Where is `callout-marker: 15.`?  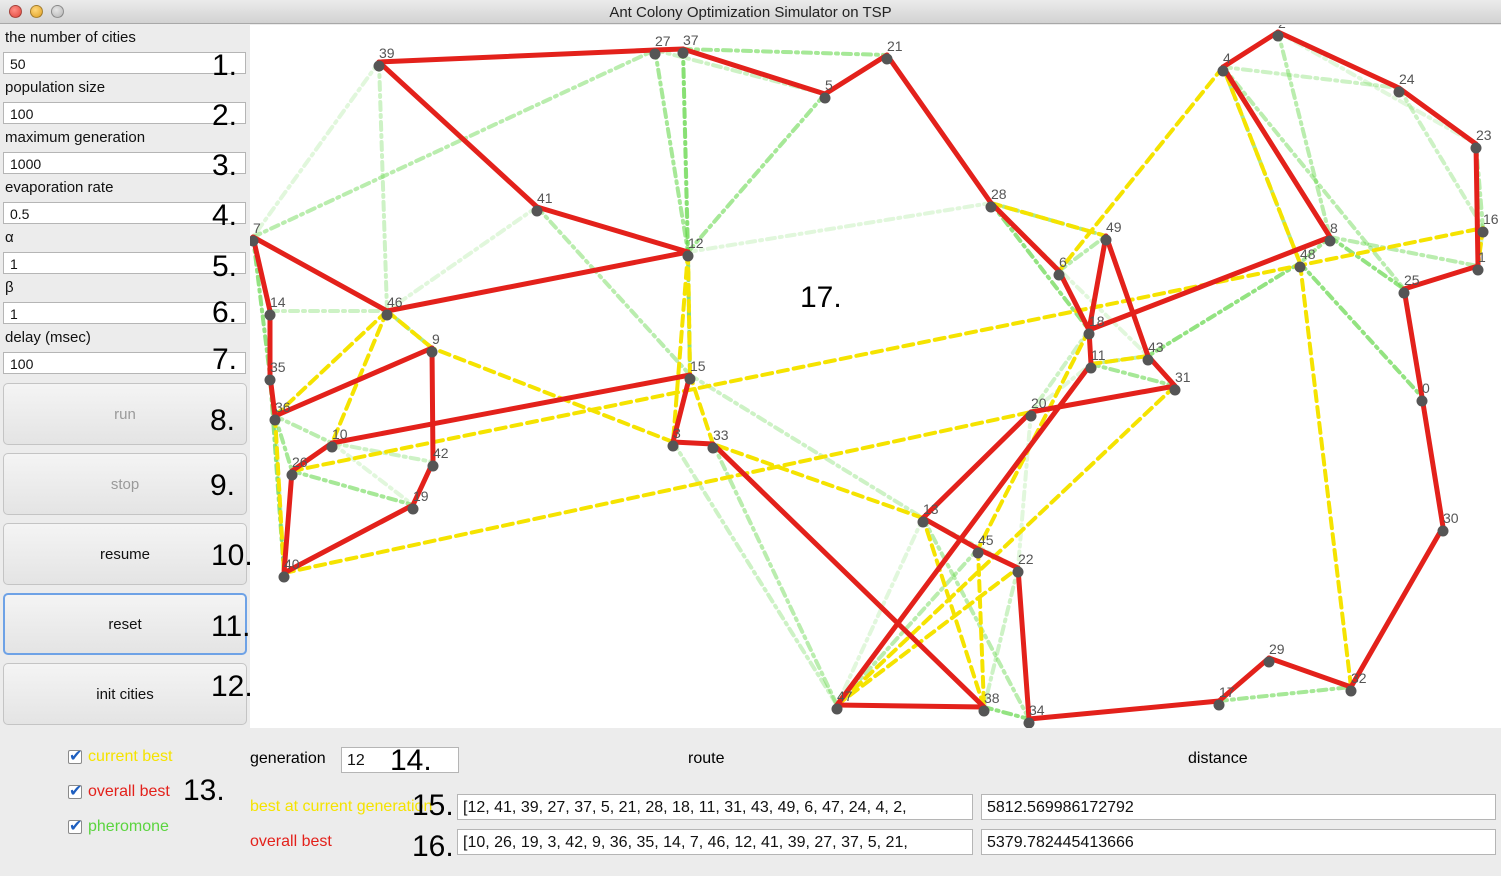 callout-marker: 15. is located at coordinates (433, 805).